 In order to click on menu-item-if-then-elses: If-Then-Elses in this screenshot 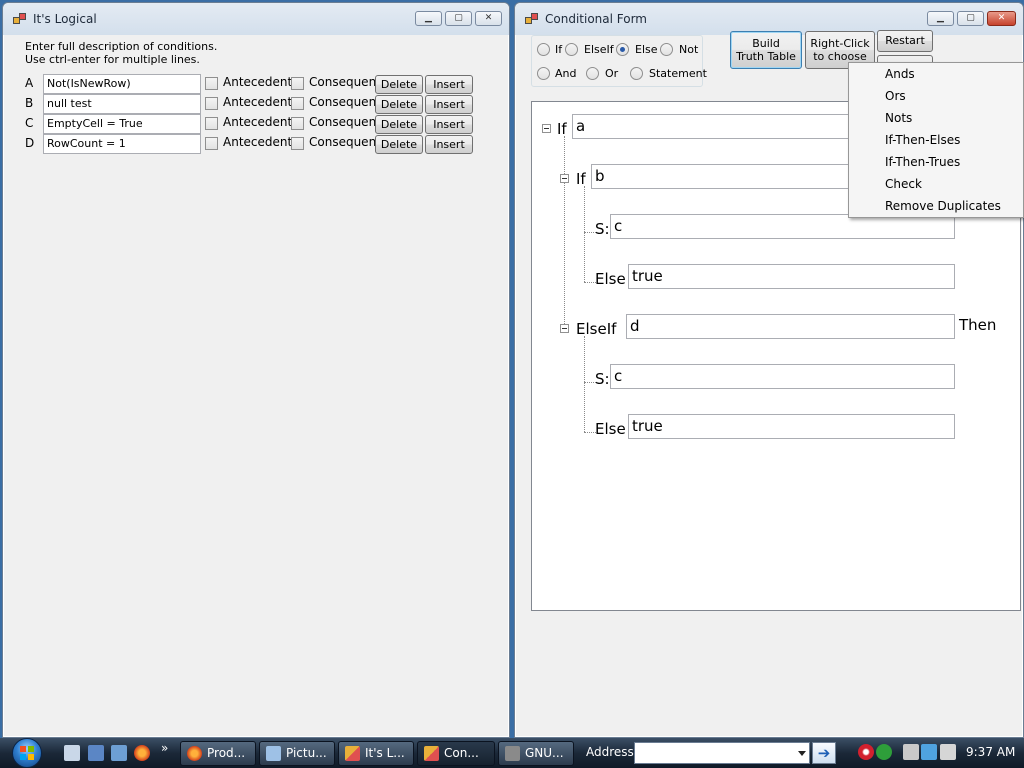, I will do `click(936, 140)`.